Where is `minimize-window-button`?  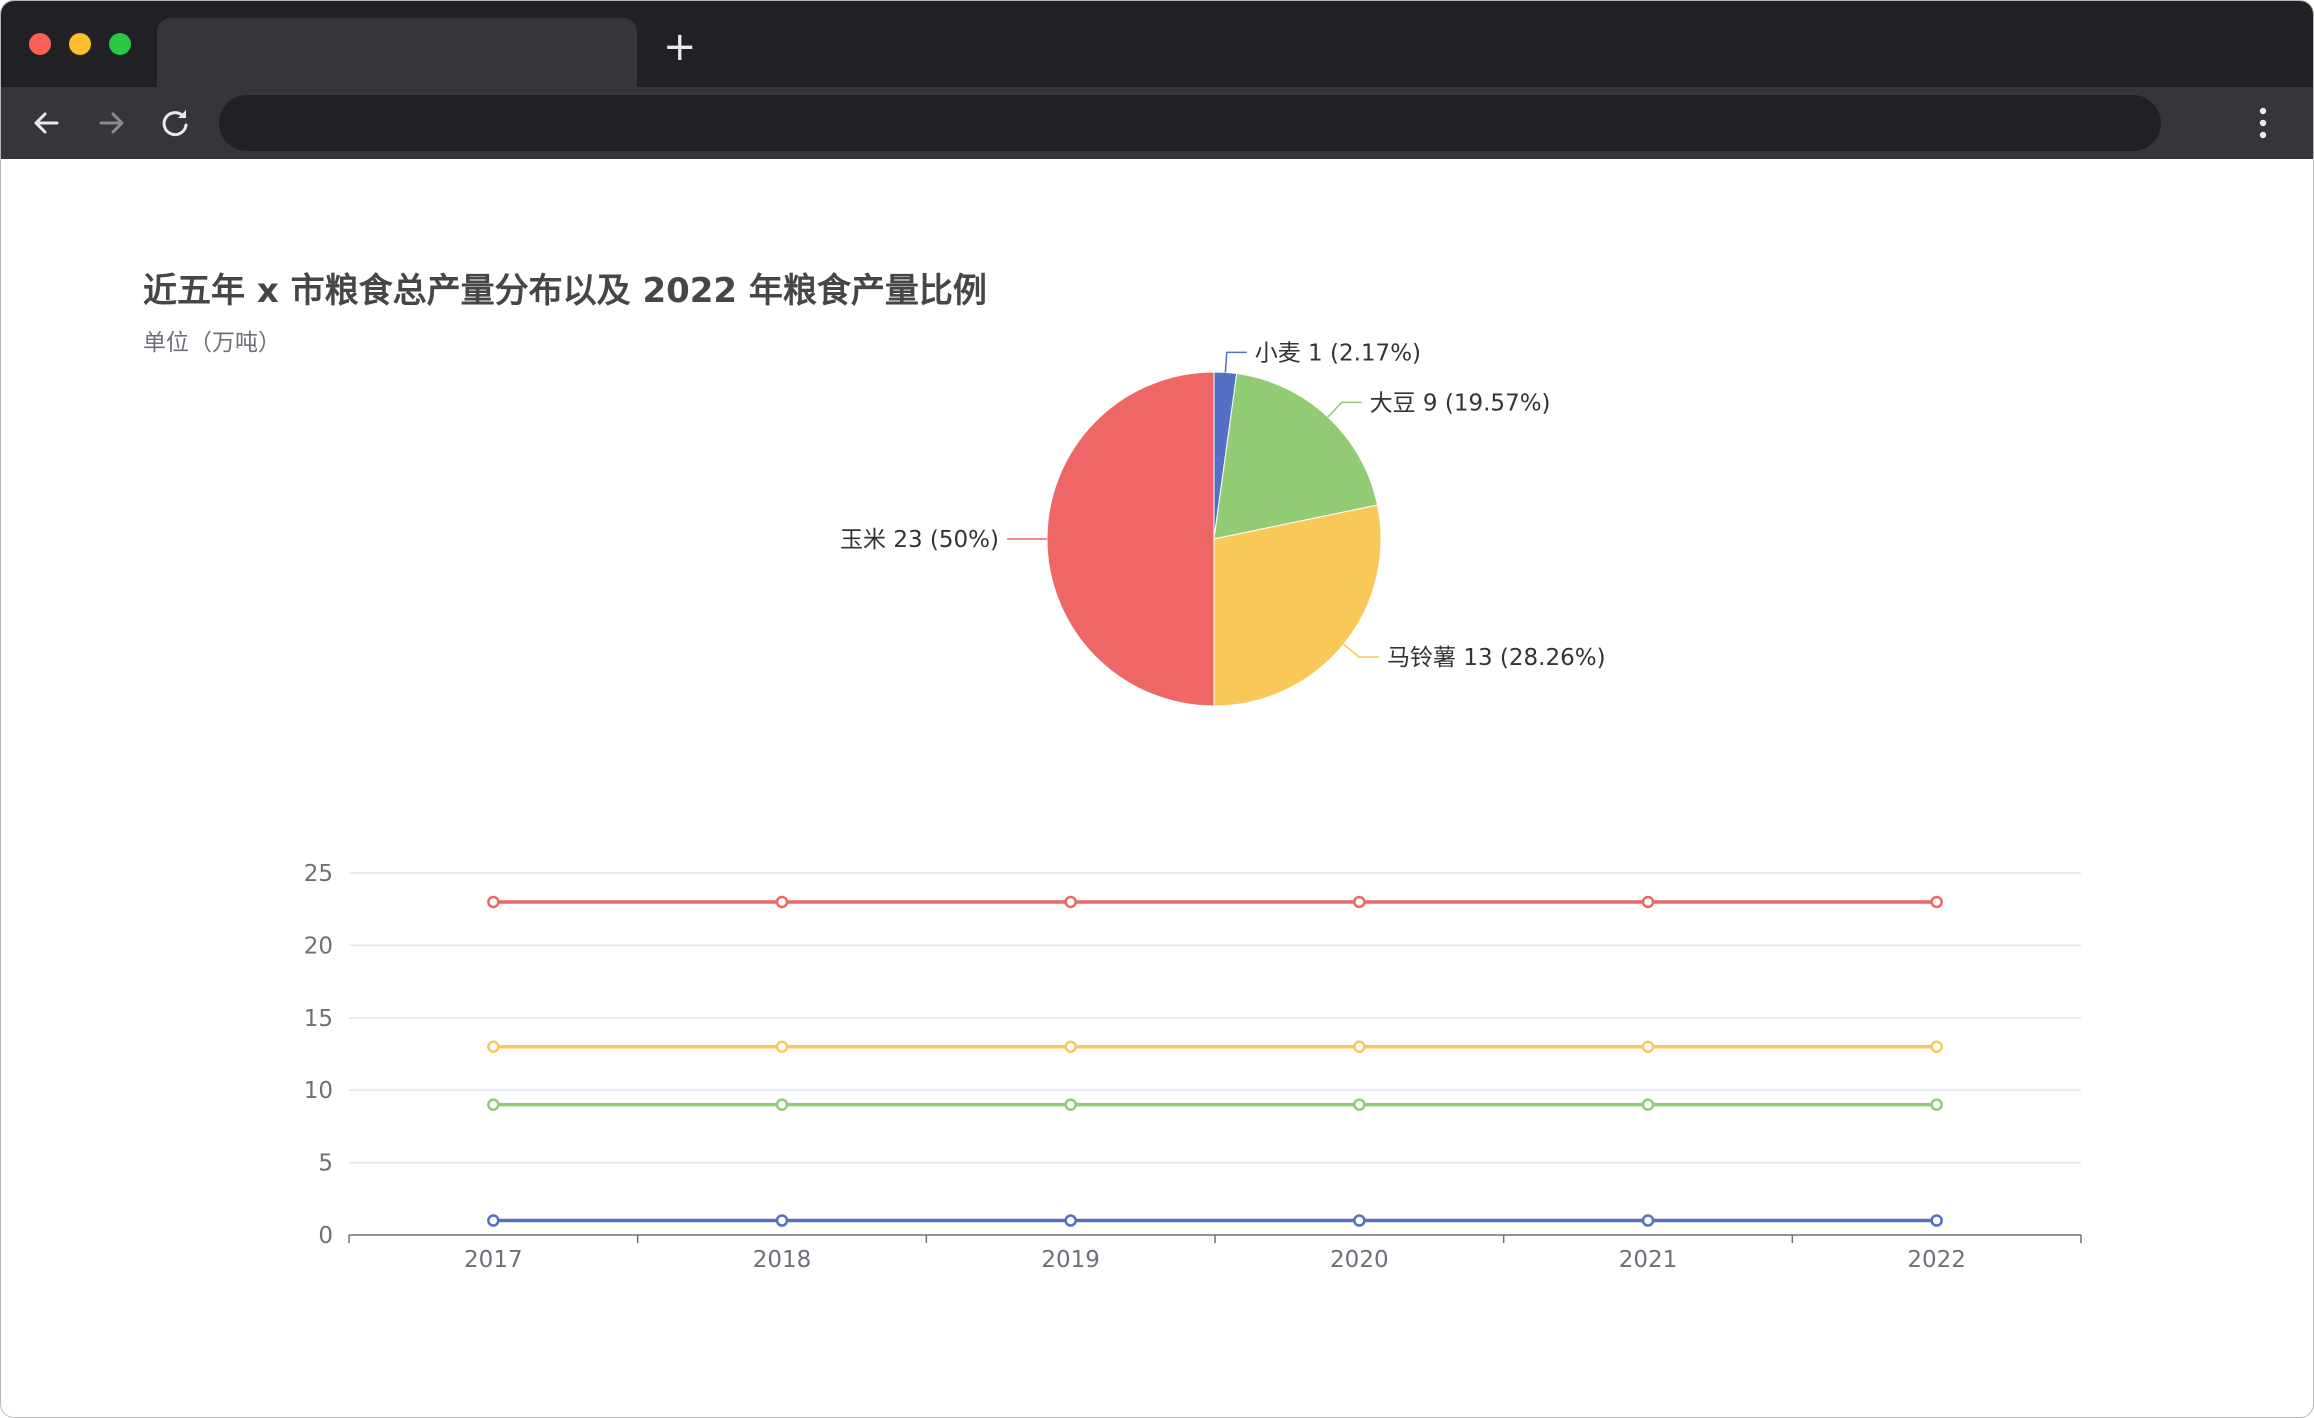 minimize-window-button is located at coordinates (80, 44).